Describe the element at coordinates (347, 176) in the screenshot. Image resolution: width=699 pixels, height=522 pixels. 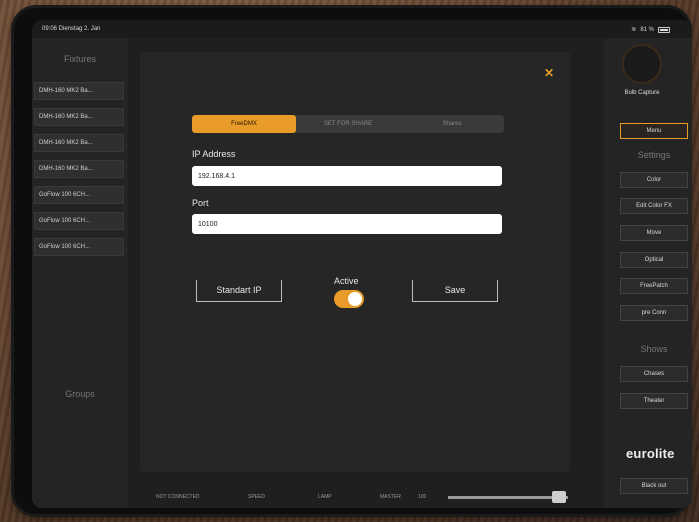
I see `ip-address-input` at that location.